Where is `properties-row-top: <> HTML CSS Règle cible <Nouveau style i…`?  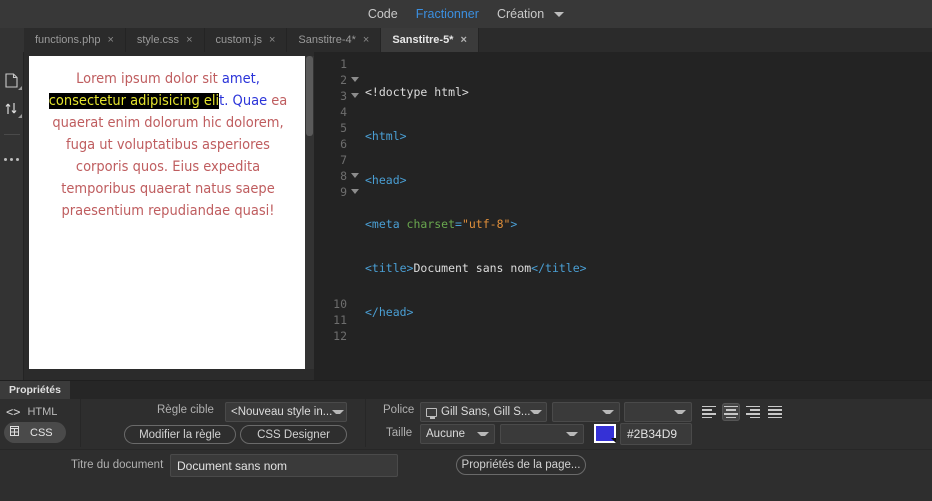 properties-row-top: <> HTML CSS Règle cible <Nouveau style i… is located at coordinates (466, 424).